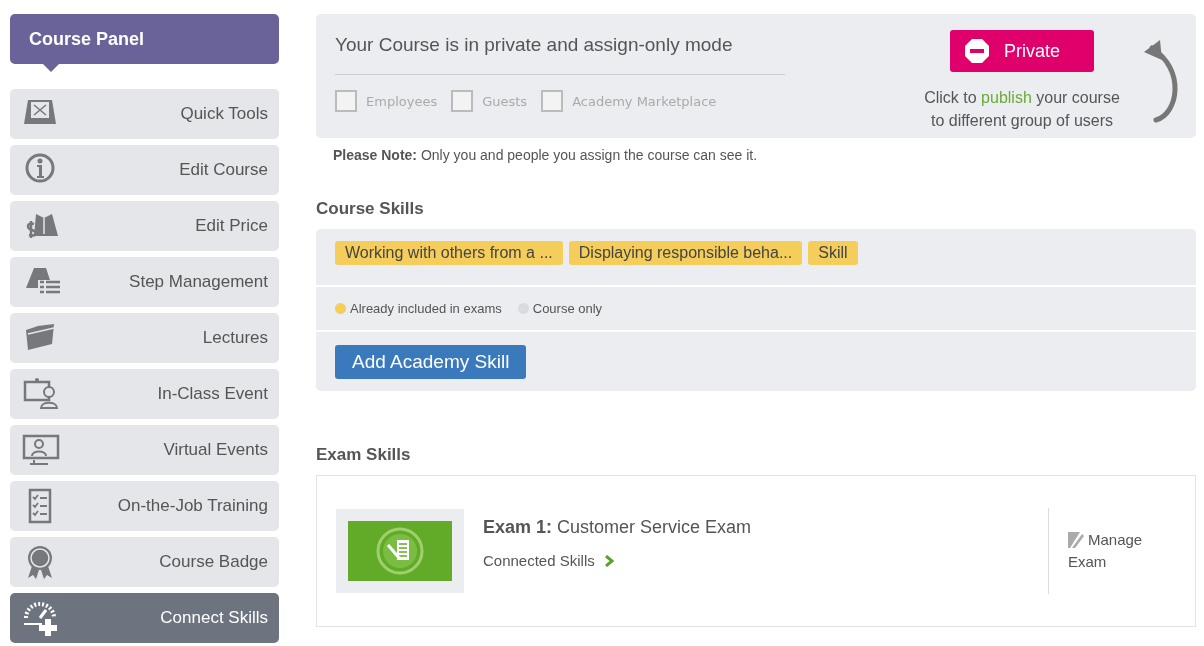  What do you see at coordinates (144, 170) in the screenshot?
I see `sidebar-item: Edit Course` at bounding box center [144, 170].